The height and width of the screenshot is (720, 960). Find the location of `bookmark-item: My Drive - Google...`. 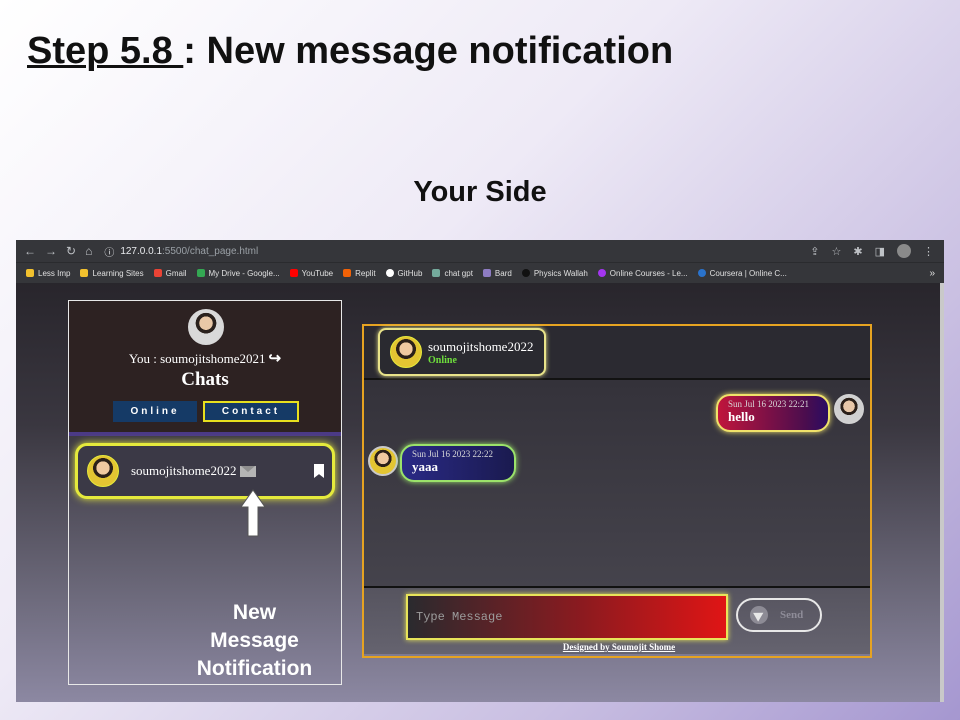

bookmark-item: My Drive - Google... is located at coordinates (238, 273).